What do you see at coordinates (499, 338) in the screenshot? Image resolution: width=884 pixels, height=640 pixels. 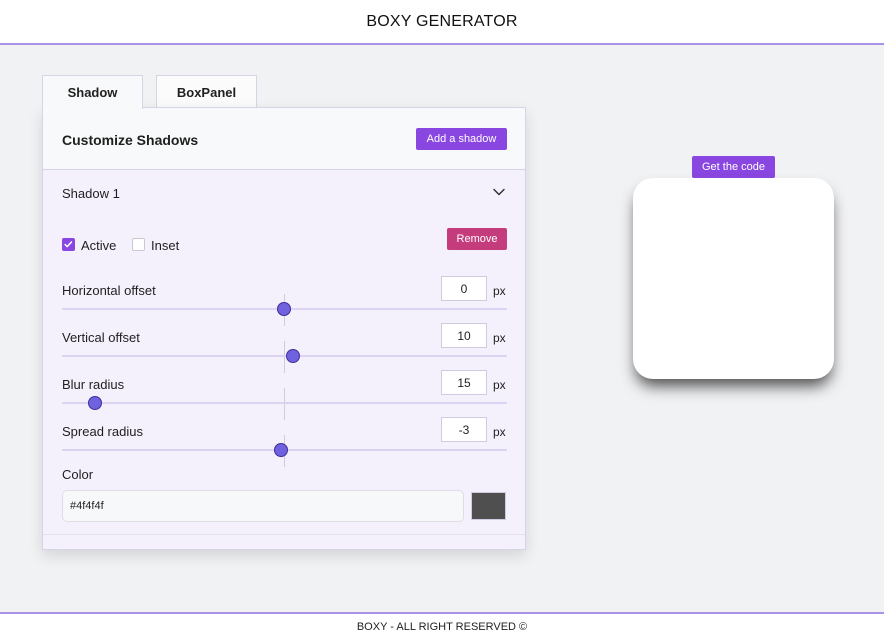 I see `vertical-offset-unit: px` at bounding box center [499, 338].